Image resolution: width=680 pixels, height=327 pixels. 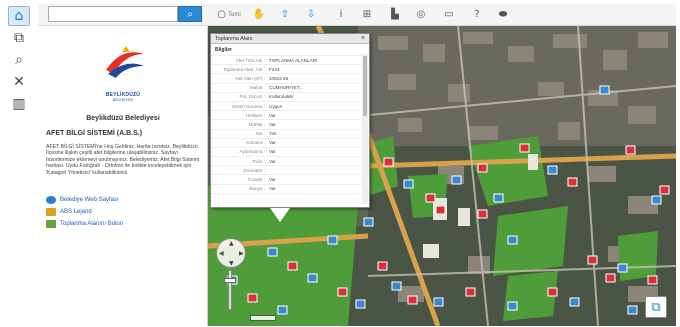 What do you see at coordinates (290, 107) in the screenshot?
I see `popup-row: Zemin Durumu : Uygun` at bounding box center [290, 107].